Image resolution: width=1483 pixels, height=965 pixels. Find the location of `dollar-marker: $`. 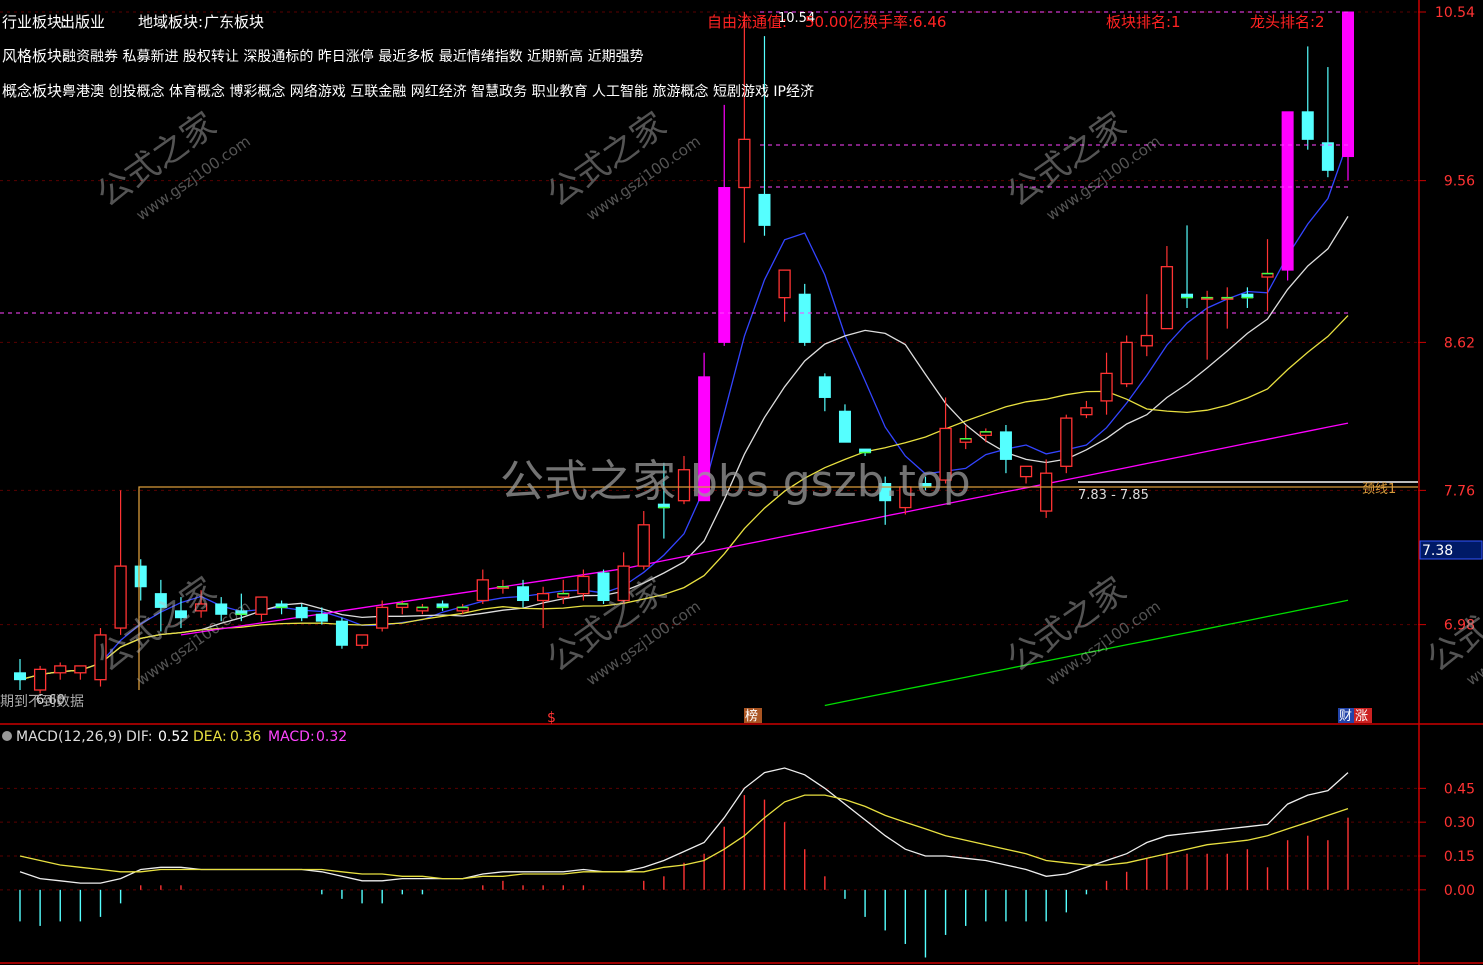

dollar-marker: $ is located at coordinates (551, 718).